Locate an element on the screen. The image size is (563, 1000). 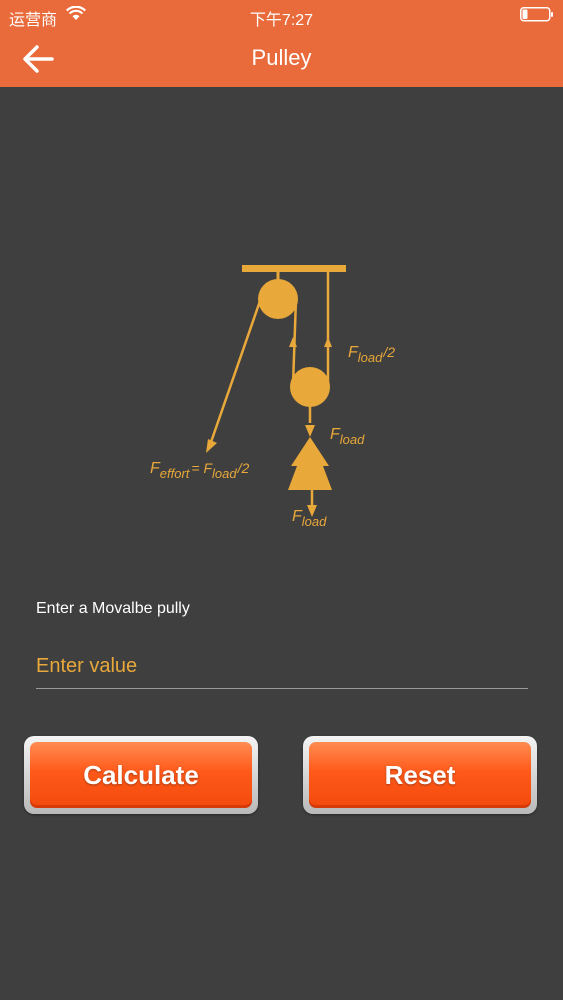
force-label-load-half: Fload/2 is located at coordinates (371, 354).